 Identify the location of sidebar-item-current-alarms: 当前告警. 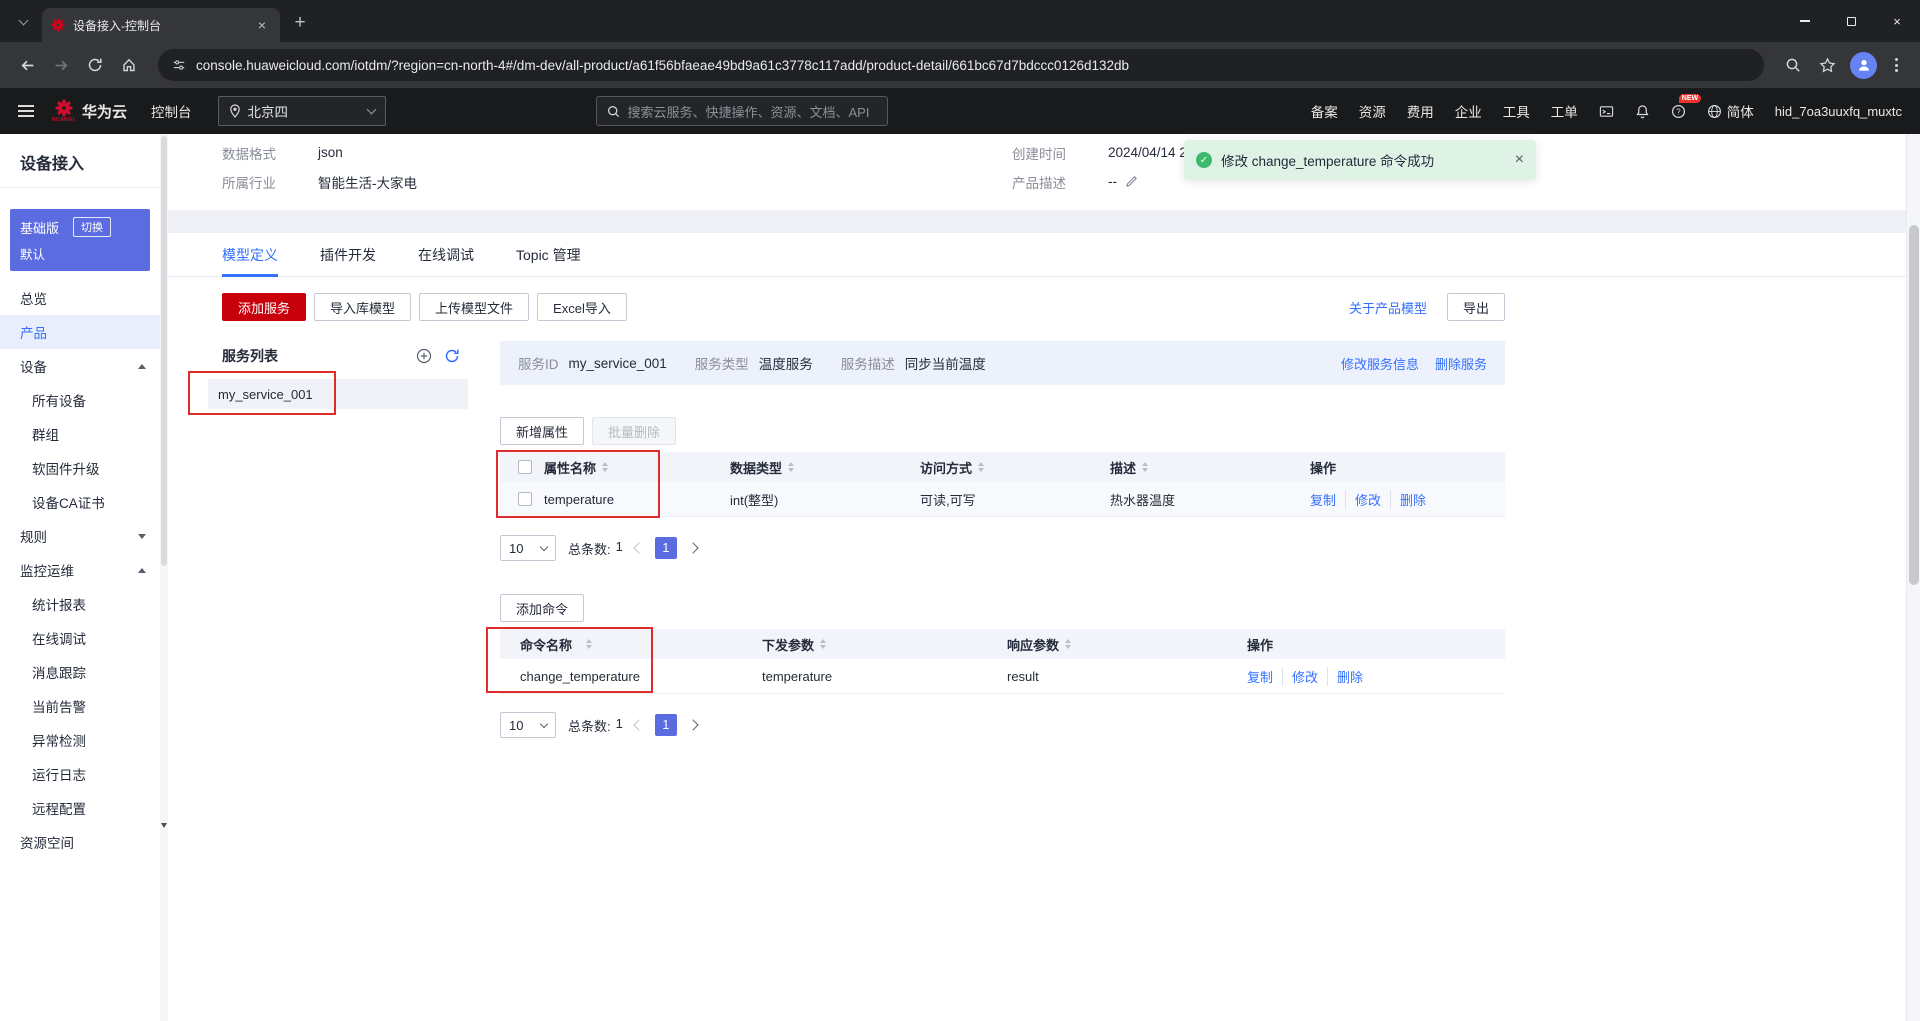
(80, 706).